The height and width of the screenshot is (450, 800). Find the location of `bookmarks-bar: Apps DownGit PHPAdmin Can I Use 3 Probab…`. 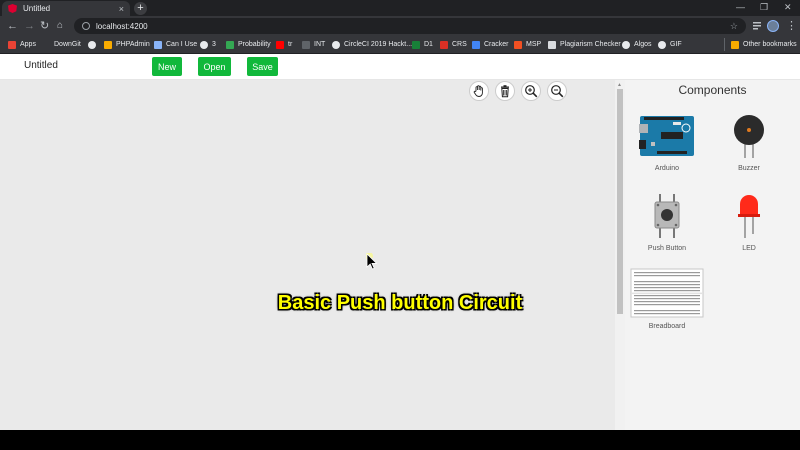

bookmarks-bar: Apps DownGit PHPAdmin Can I Use 3 Probab… is located at coordinates (400, 45).